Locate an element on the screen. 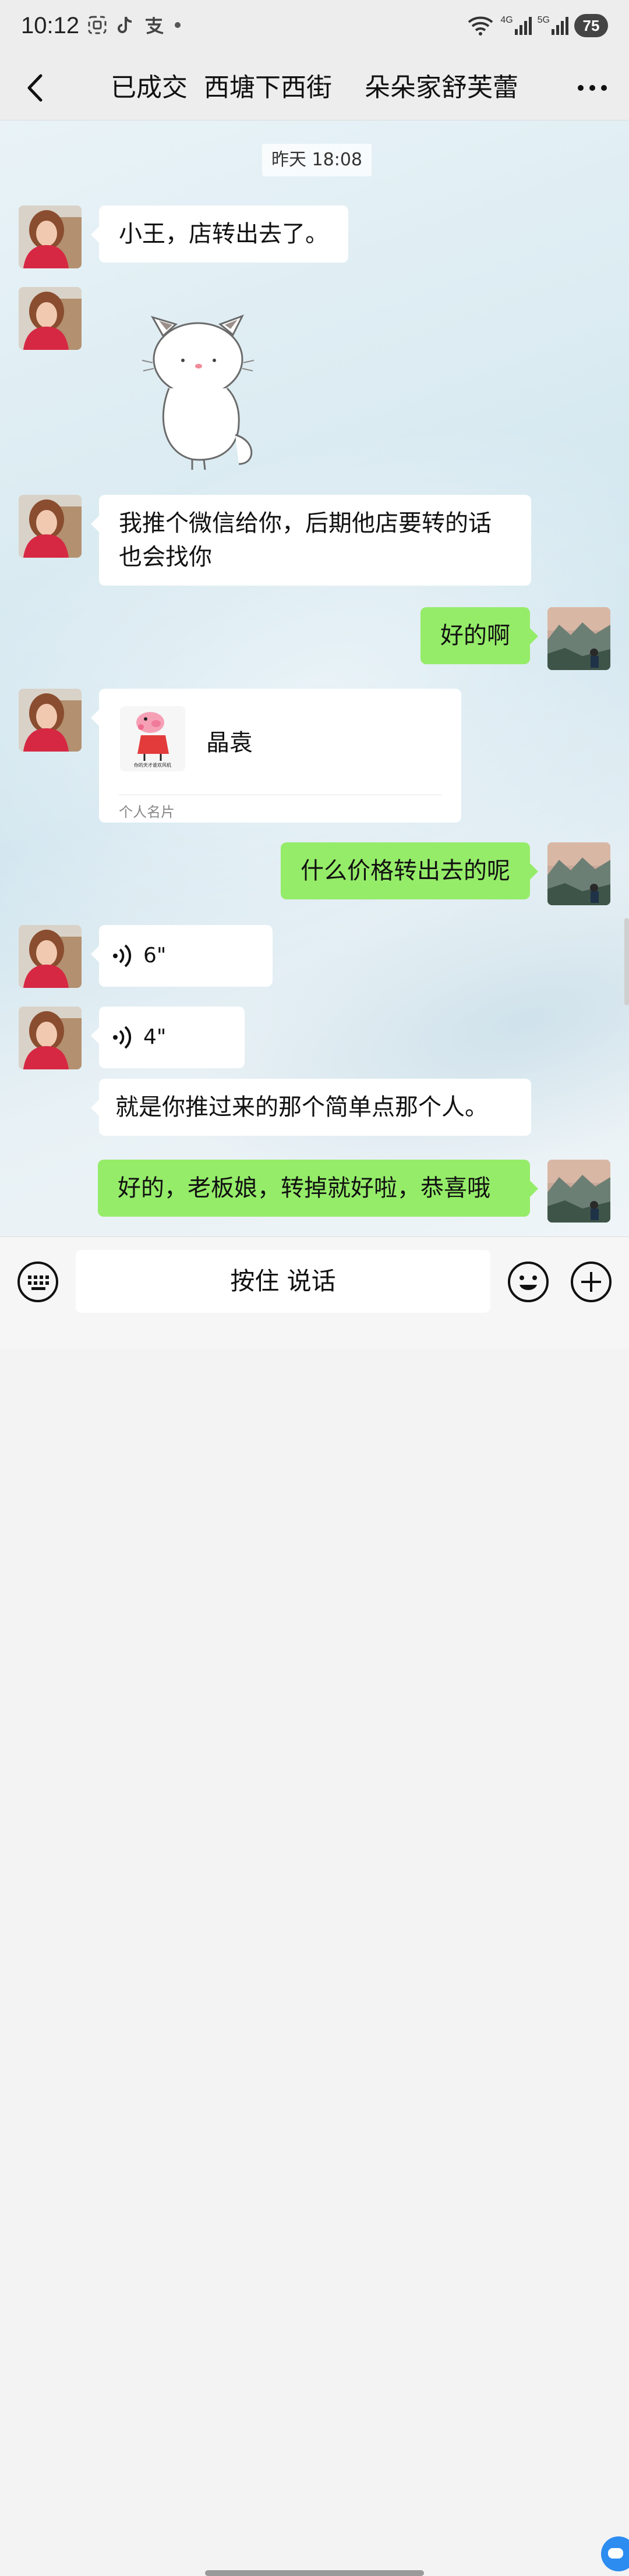 This screenshot has width=629, height=2576. scrollbar is located at coordinates (626, 961).